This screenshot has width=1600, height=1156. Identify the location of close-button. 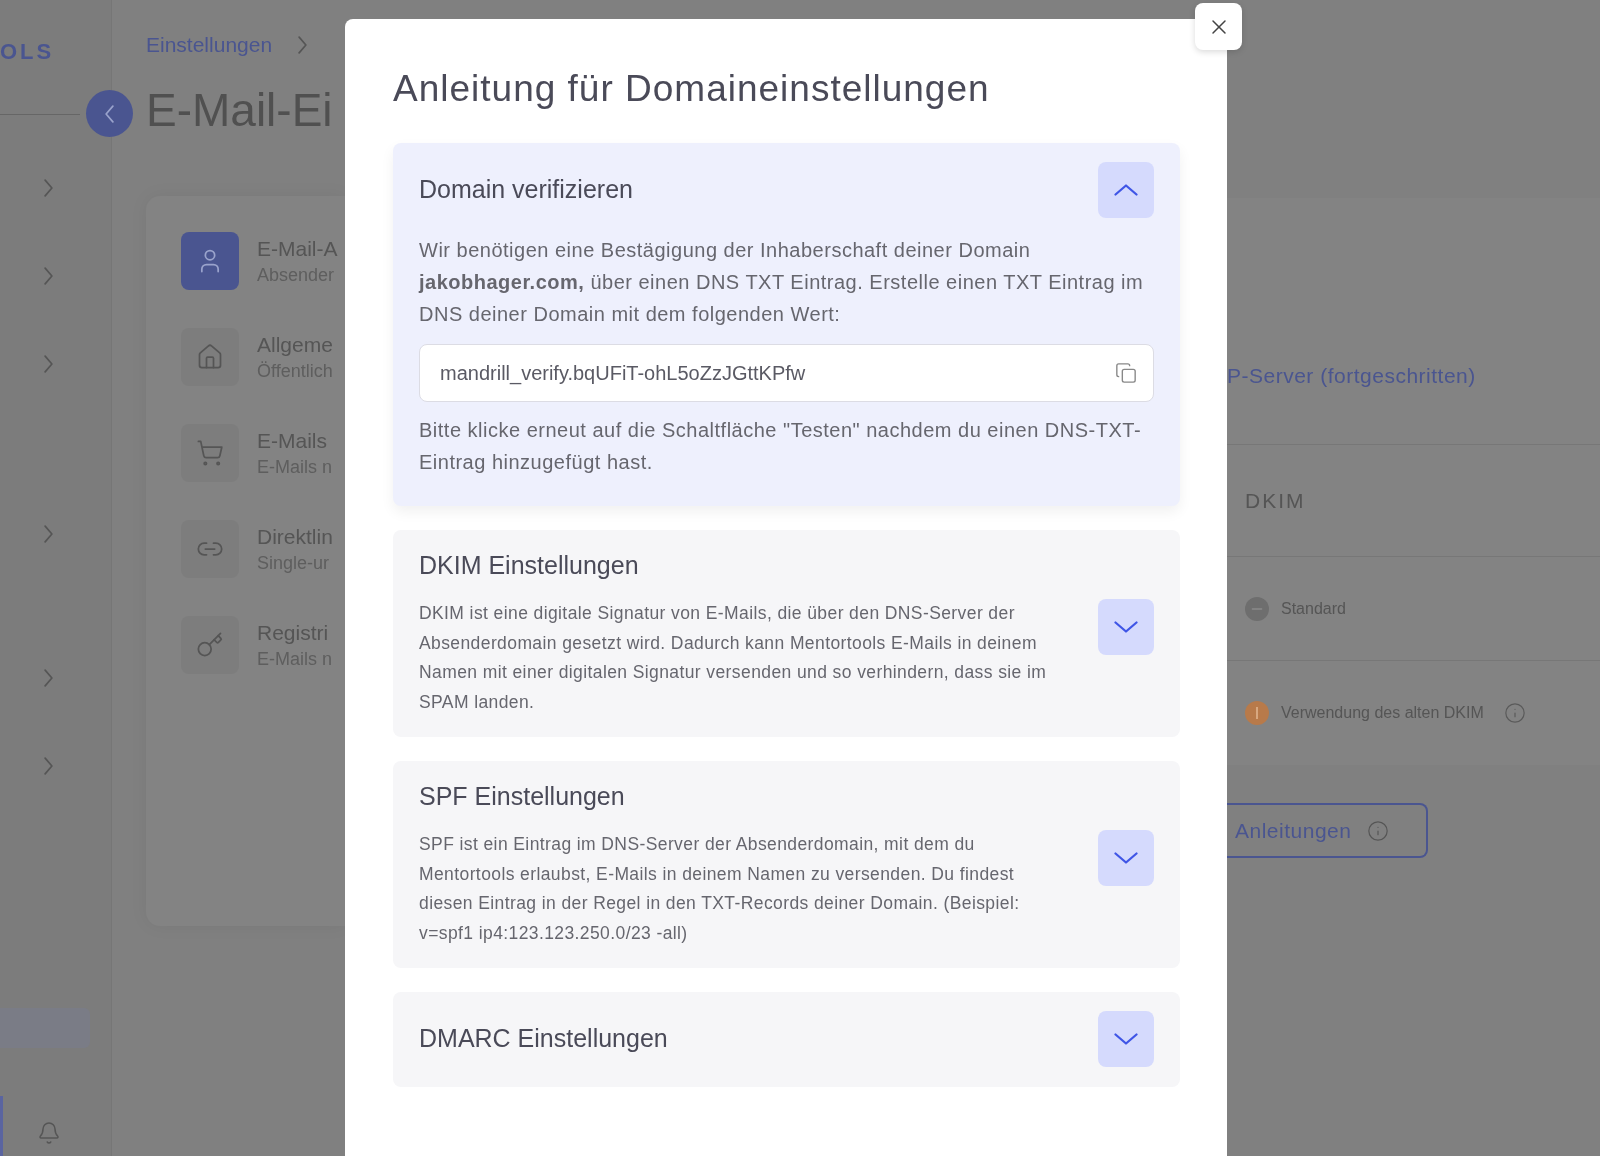
(1218, 26).